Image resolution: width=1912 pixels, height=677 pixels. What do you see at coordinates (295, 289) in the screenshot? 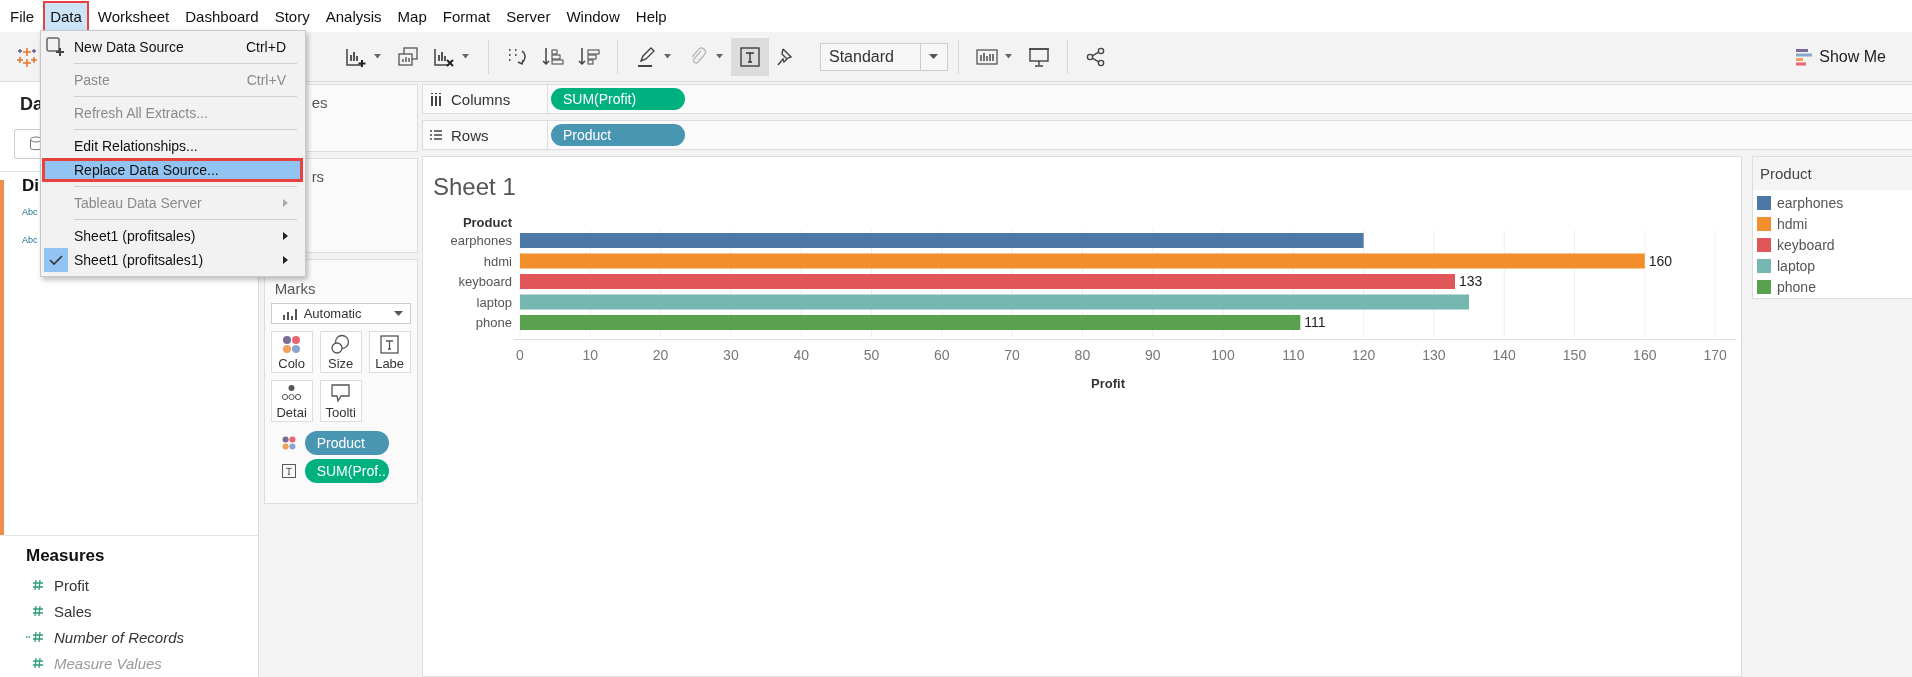
I see `card-title: Marks` at bounding box center [295, 289].